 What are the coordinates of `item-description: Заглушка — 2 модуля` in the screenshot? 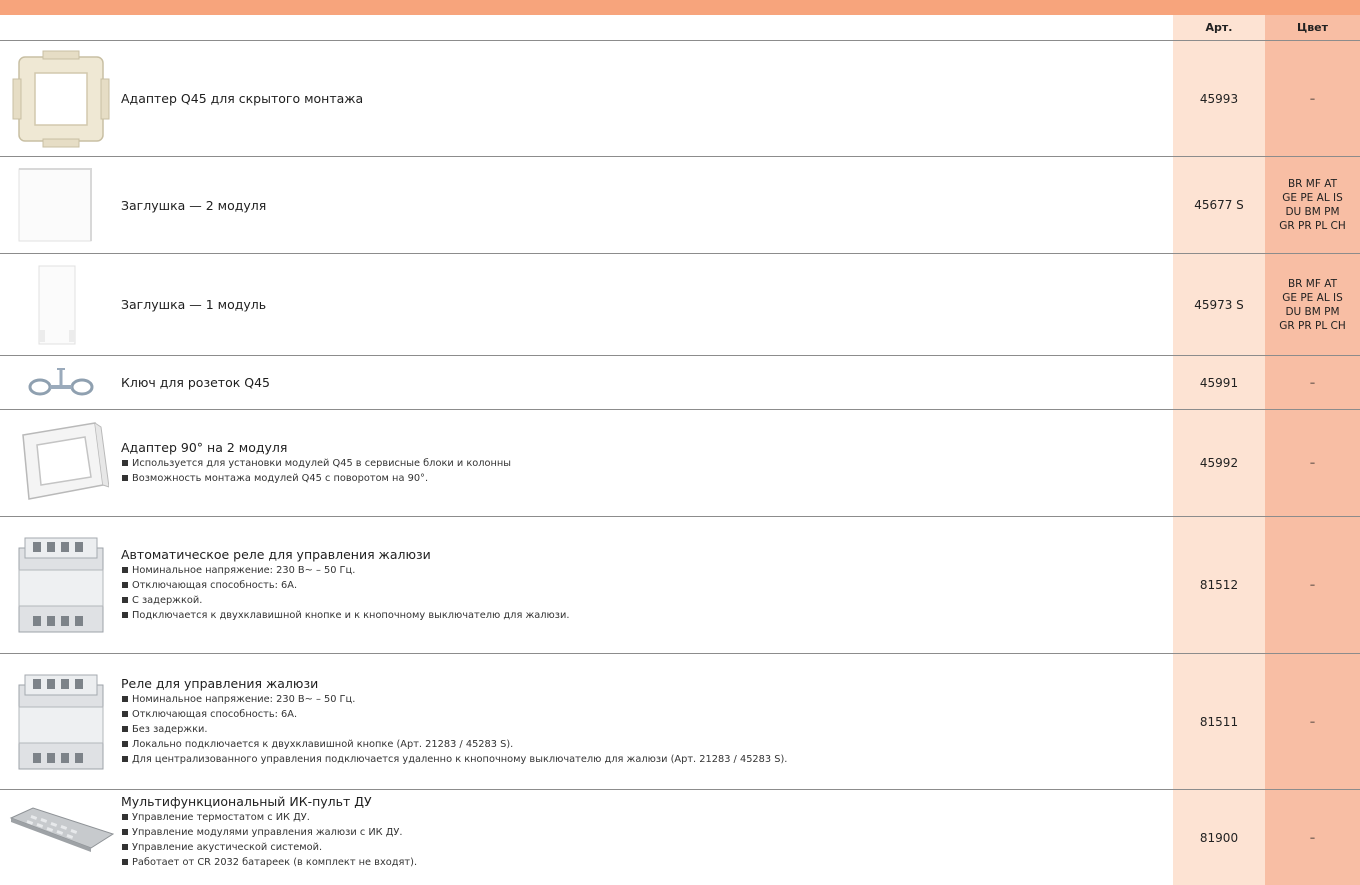 It's located at (193, 205).